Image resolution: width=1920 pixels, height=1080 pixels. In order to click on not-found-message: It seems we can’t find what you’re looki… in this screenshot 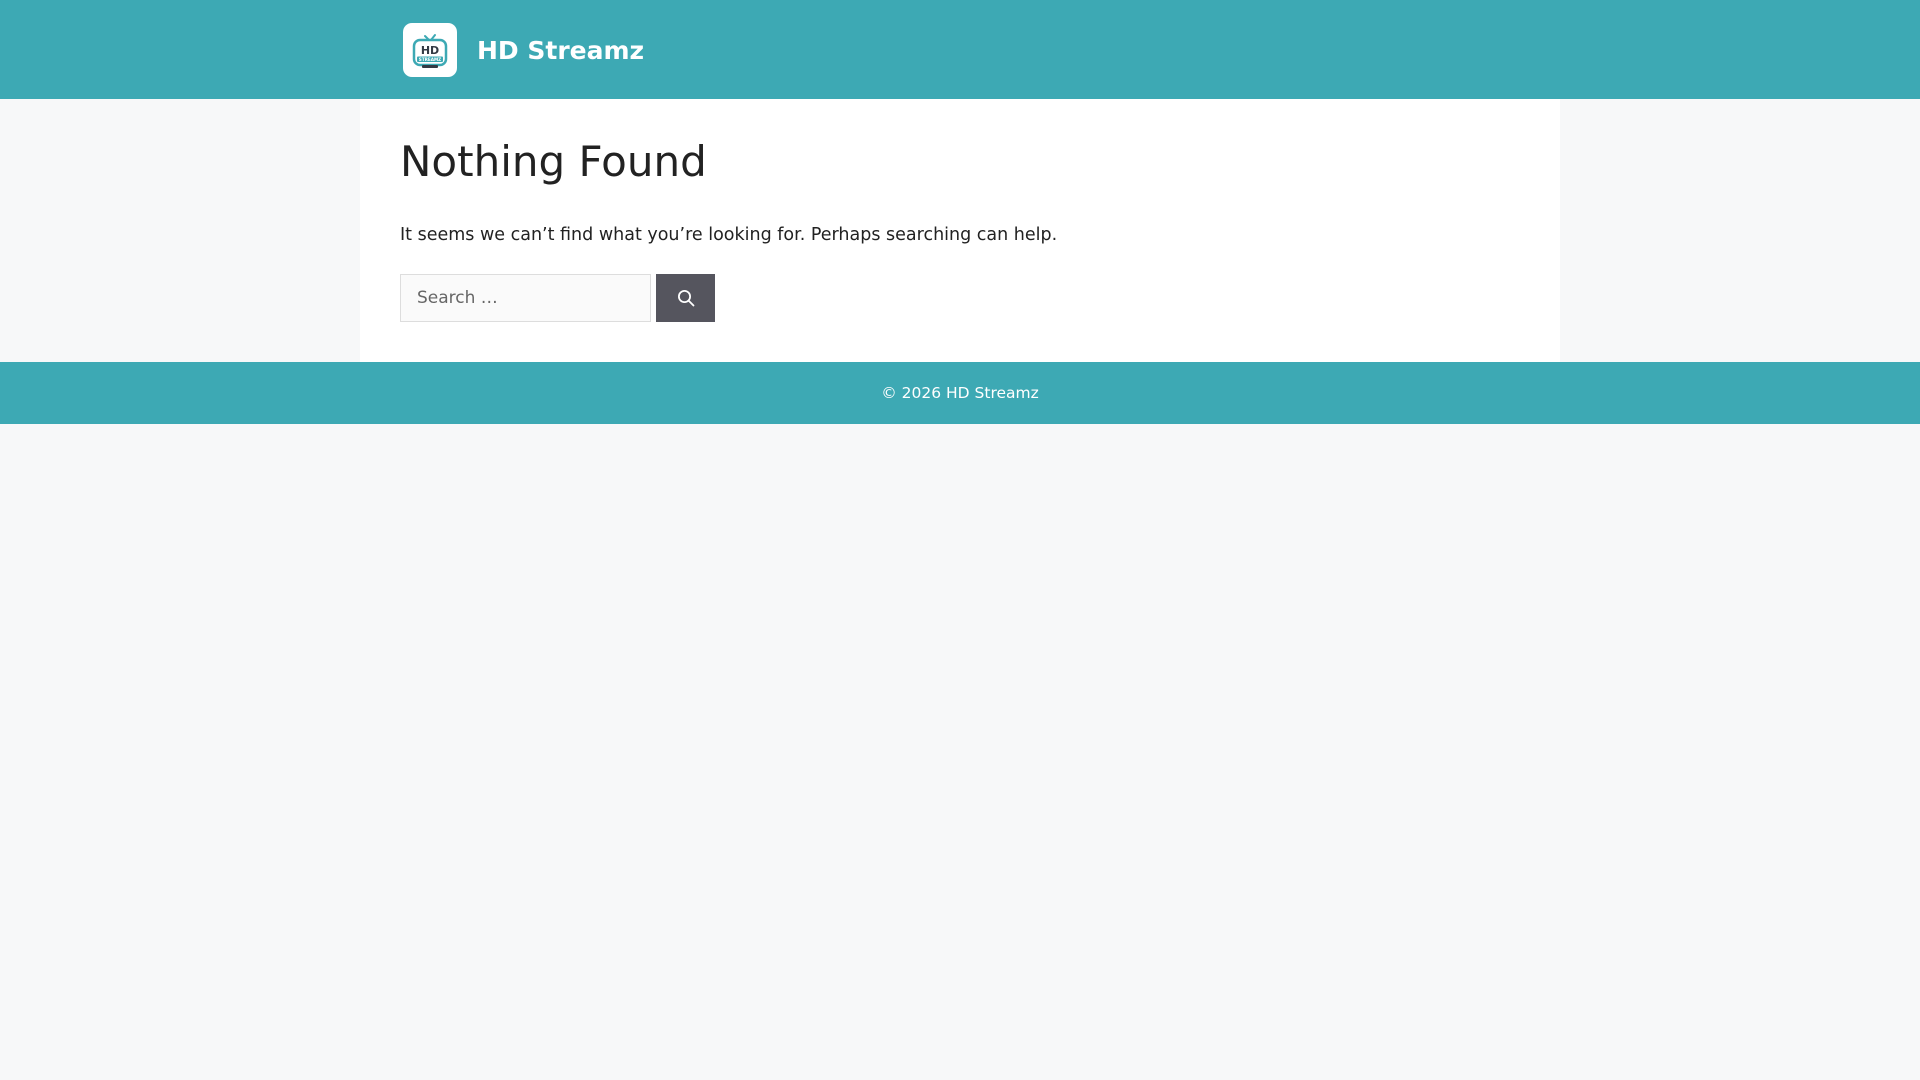, I will do `click(729, 235)`.